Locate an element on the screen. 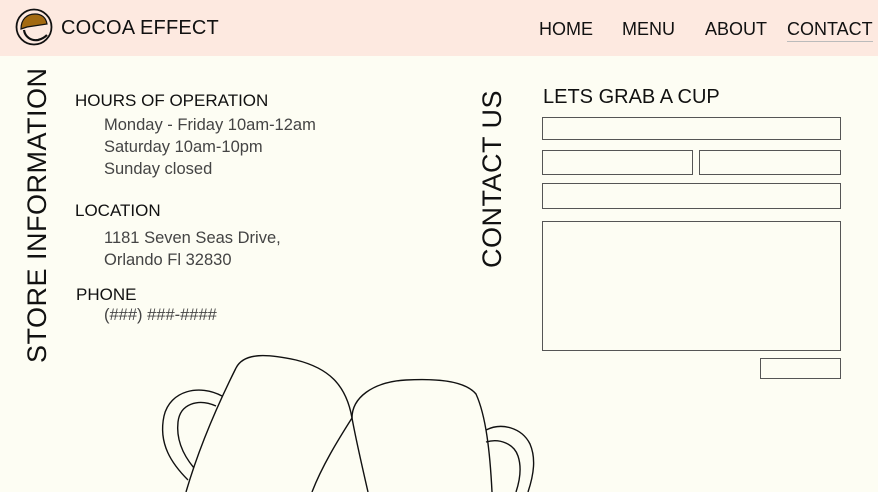  address-line-2: Orlando Fl 32830 is located at coordinates (168, 260).